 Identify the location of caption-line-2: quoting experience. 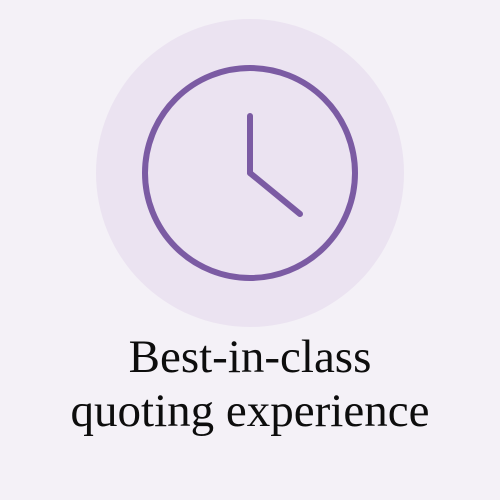
(250, 411).